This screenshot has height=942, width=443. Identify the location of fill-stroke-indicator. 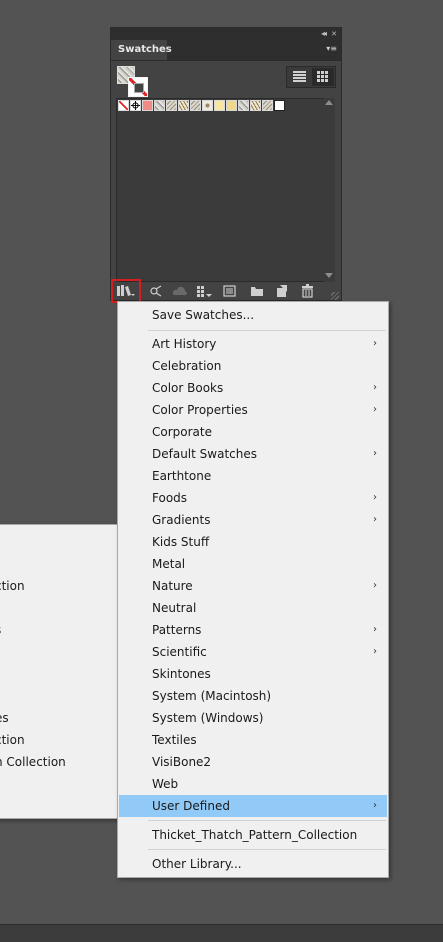
(133, 82).